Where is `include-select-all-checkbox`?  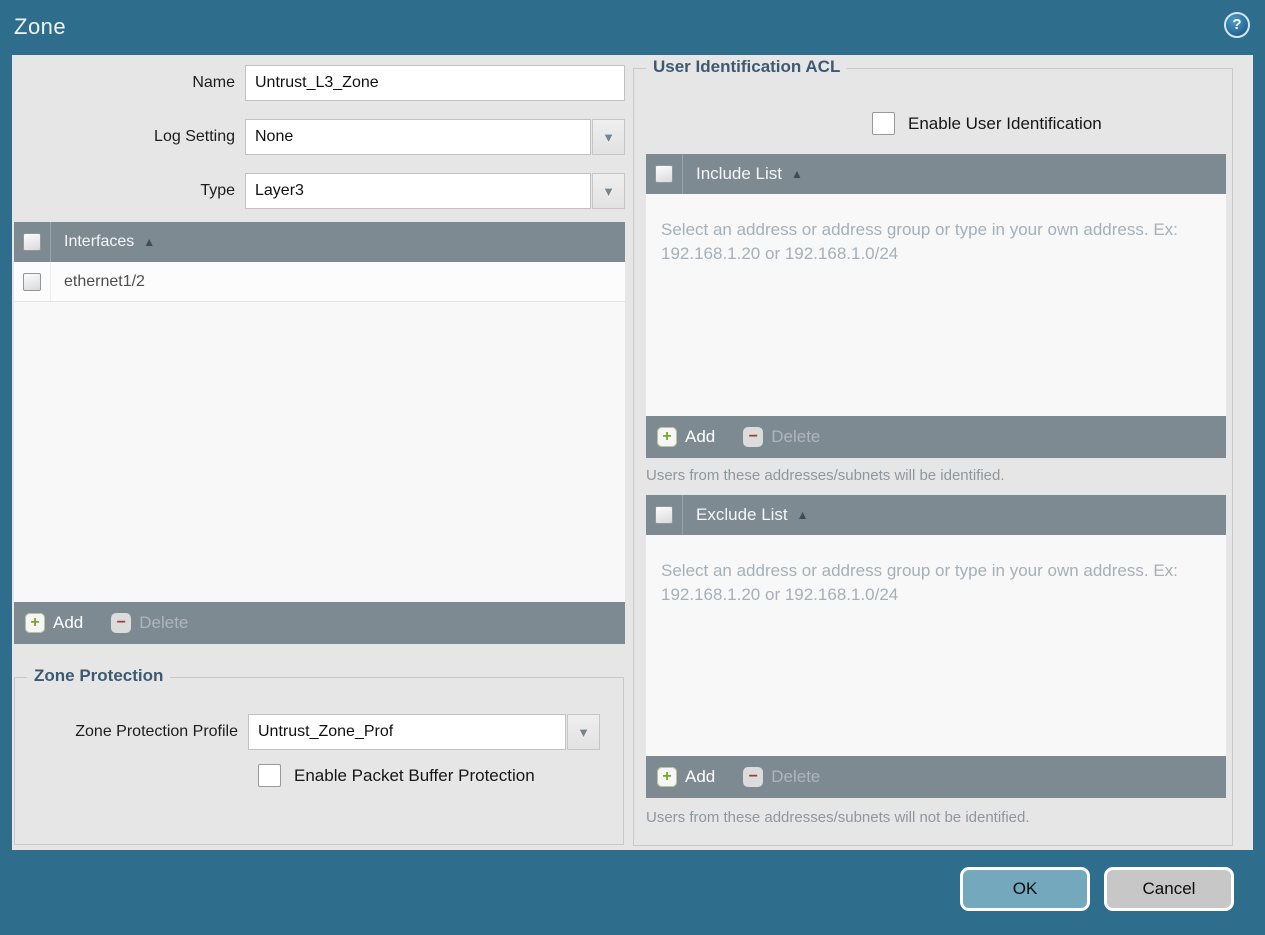
include-select-all-checkbox is located at coordinates (664, 174).